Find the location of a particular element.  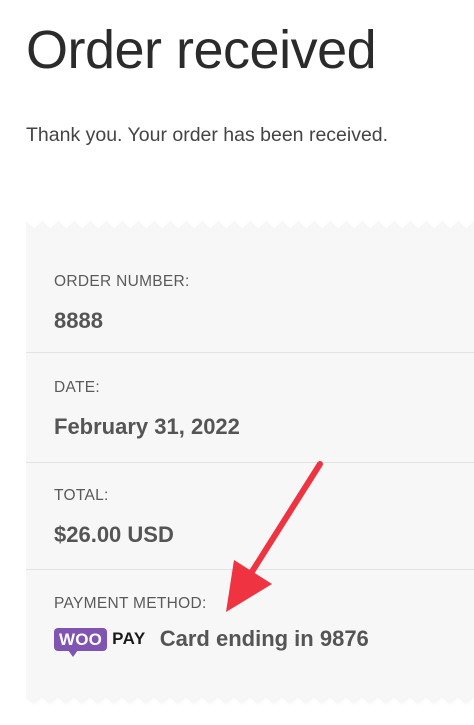

order-number-label: ORDER NUMBER: is located at coordinates (122, 281).